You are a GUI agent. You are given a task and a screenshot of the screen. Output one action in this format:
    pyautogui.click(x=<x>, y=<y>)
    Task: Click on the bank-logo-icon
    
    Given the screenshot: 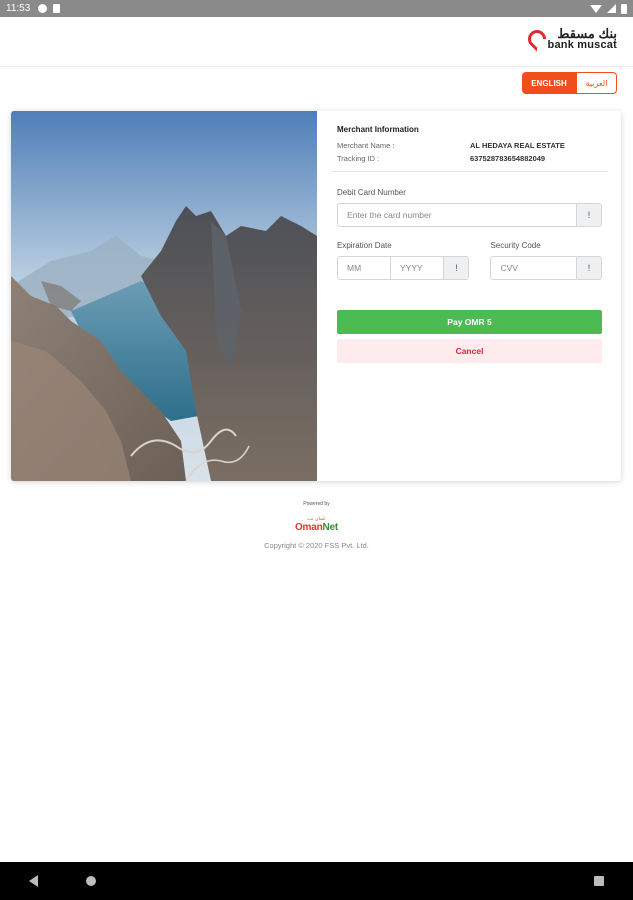 What is the action you would take?
    pyautogui.click(x=535, y=39)
    